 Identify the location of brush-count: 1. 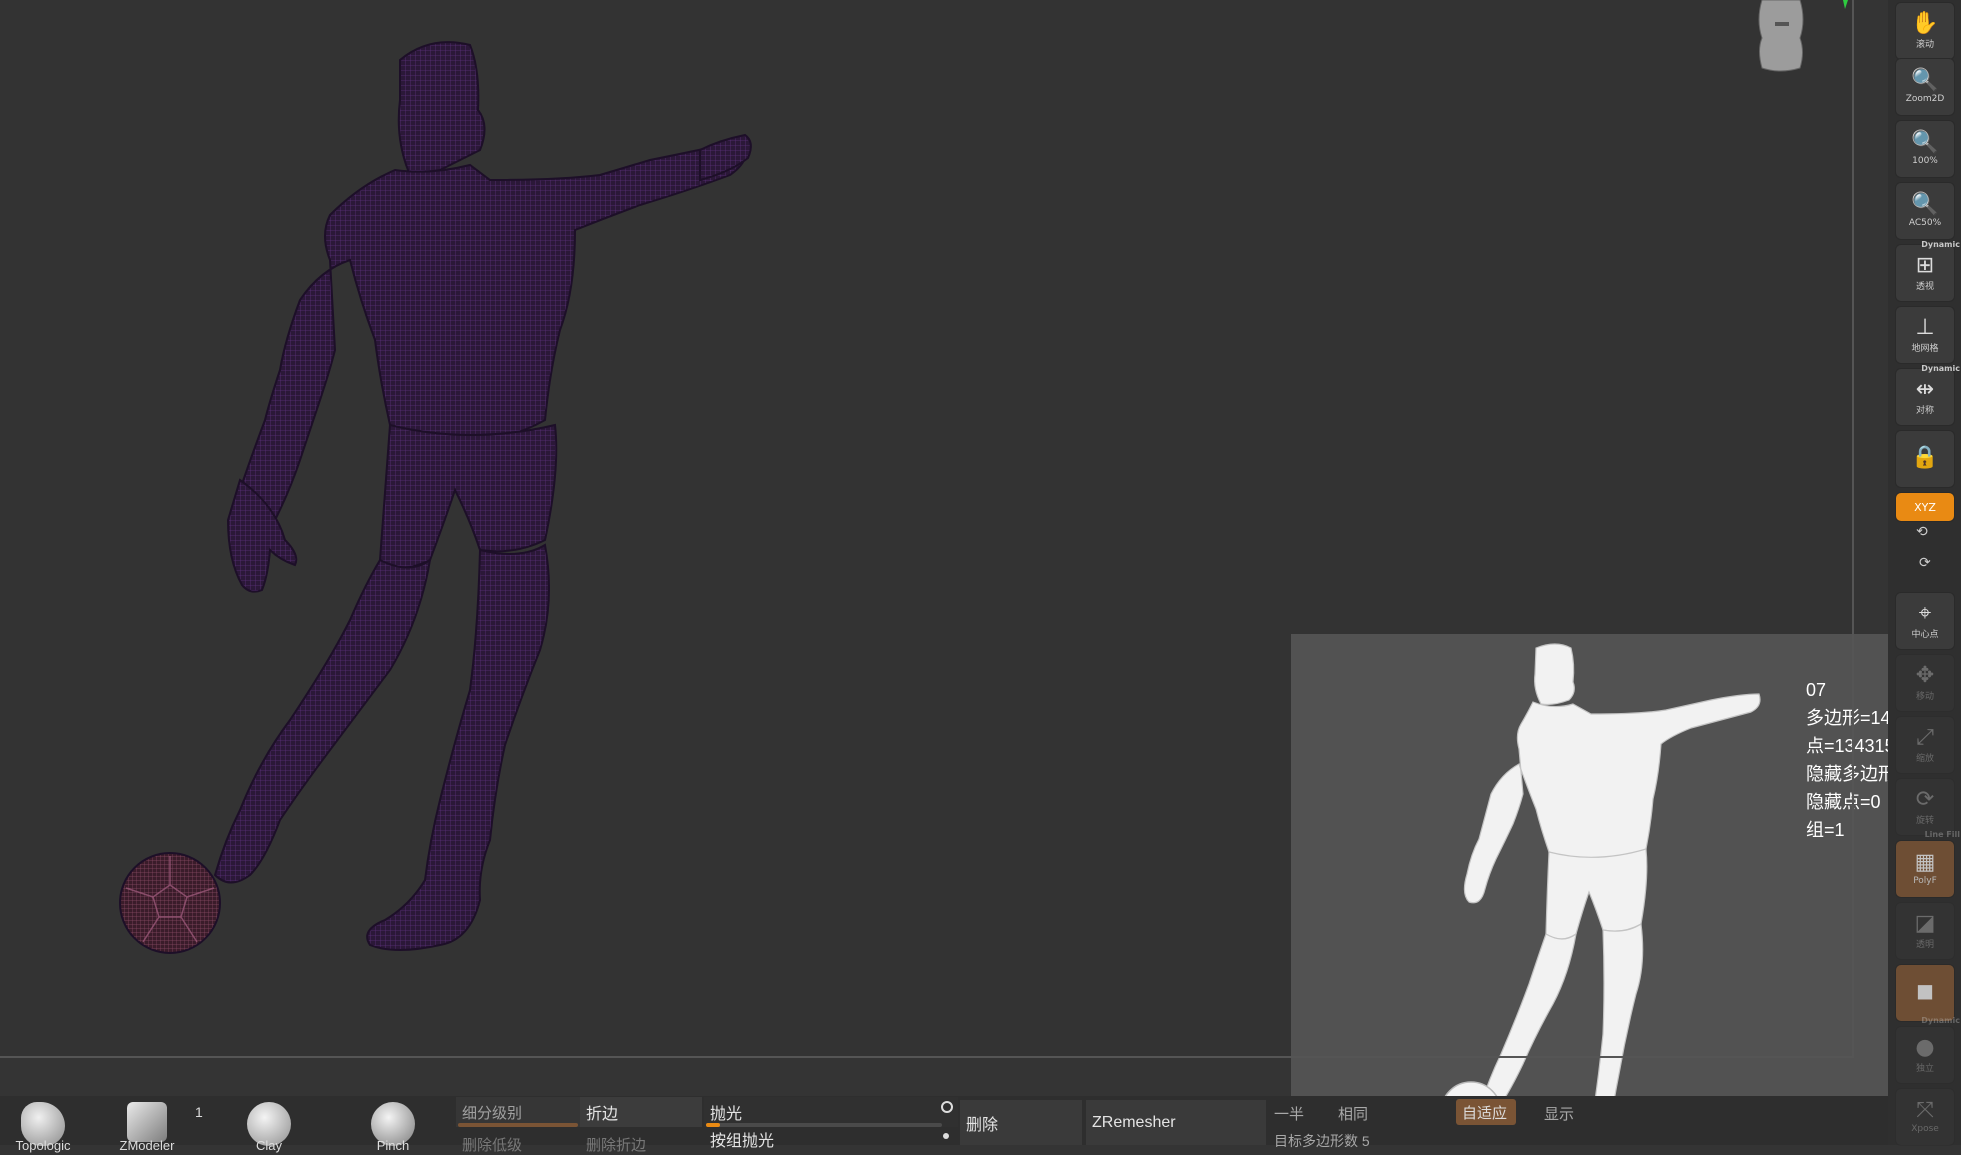
(199, 1112).